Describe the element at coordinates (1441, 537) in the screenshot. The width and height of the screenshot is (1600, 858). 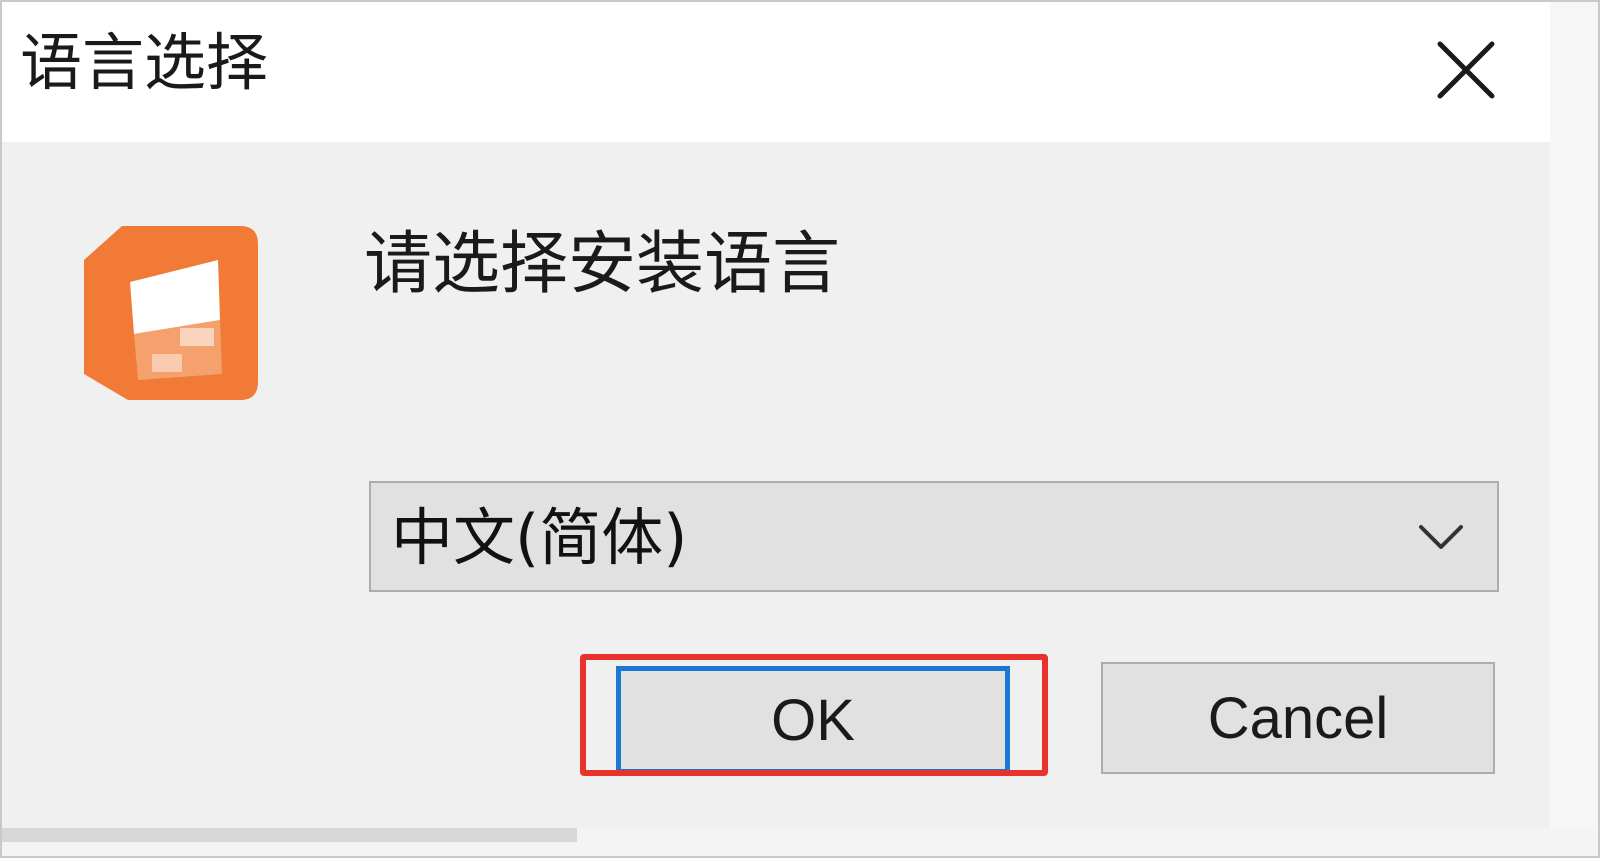
I see `chevron-down-icon` at that location.